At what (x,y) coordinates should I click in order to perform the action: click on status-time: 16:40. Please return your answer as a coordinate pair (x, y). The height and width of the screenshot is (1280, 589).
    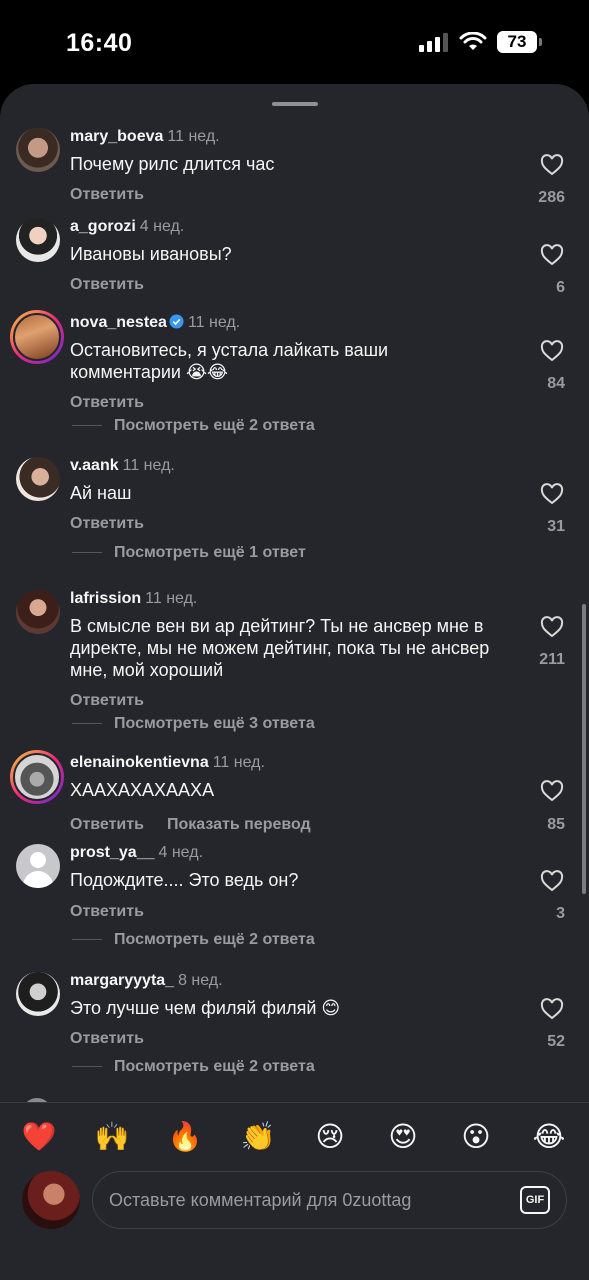
    Looking at the image, I should click on (99, 43).